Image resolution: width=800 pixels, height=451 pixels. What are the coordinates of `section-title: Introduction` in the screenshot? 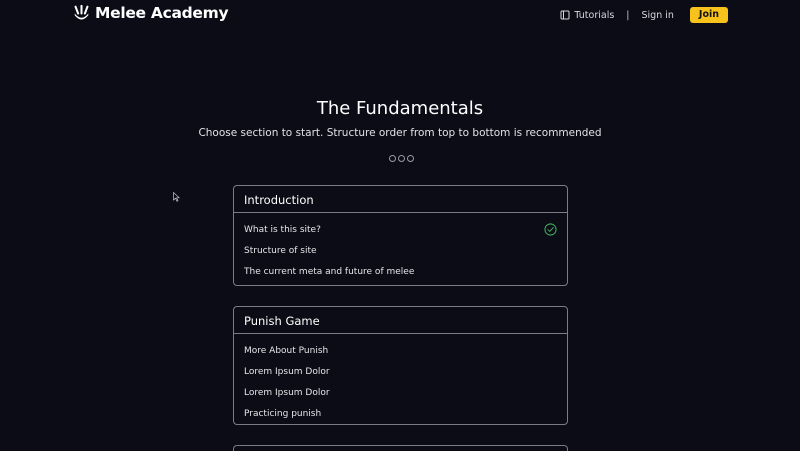 It's located at (400, 199).